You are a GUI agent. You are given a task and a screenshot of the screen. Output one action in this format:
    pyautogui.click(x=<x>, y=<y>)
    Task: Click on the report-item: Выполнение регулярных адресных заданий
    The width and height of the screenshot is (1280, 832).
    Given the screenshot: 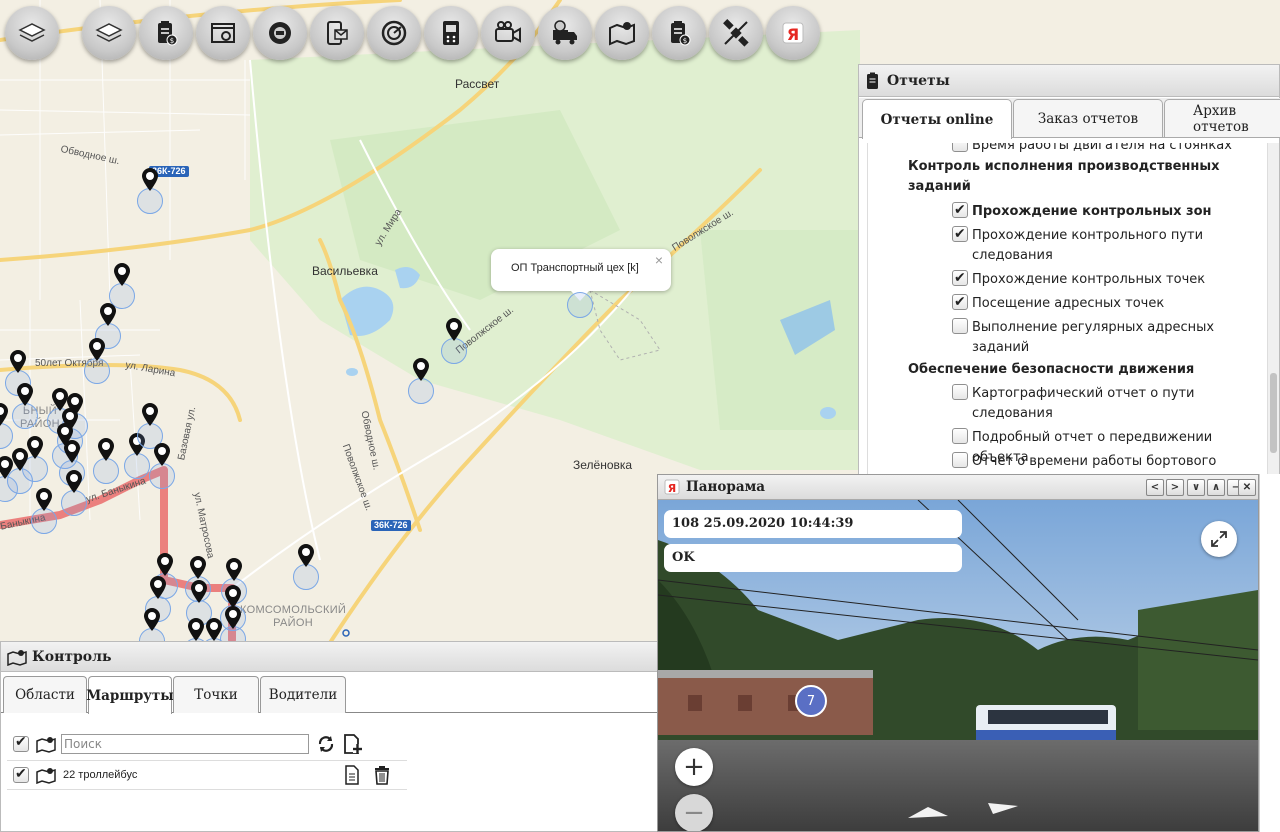 What is the action you would take?
    pyautogui.click(x=1108, y=338)
    